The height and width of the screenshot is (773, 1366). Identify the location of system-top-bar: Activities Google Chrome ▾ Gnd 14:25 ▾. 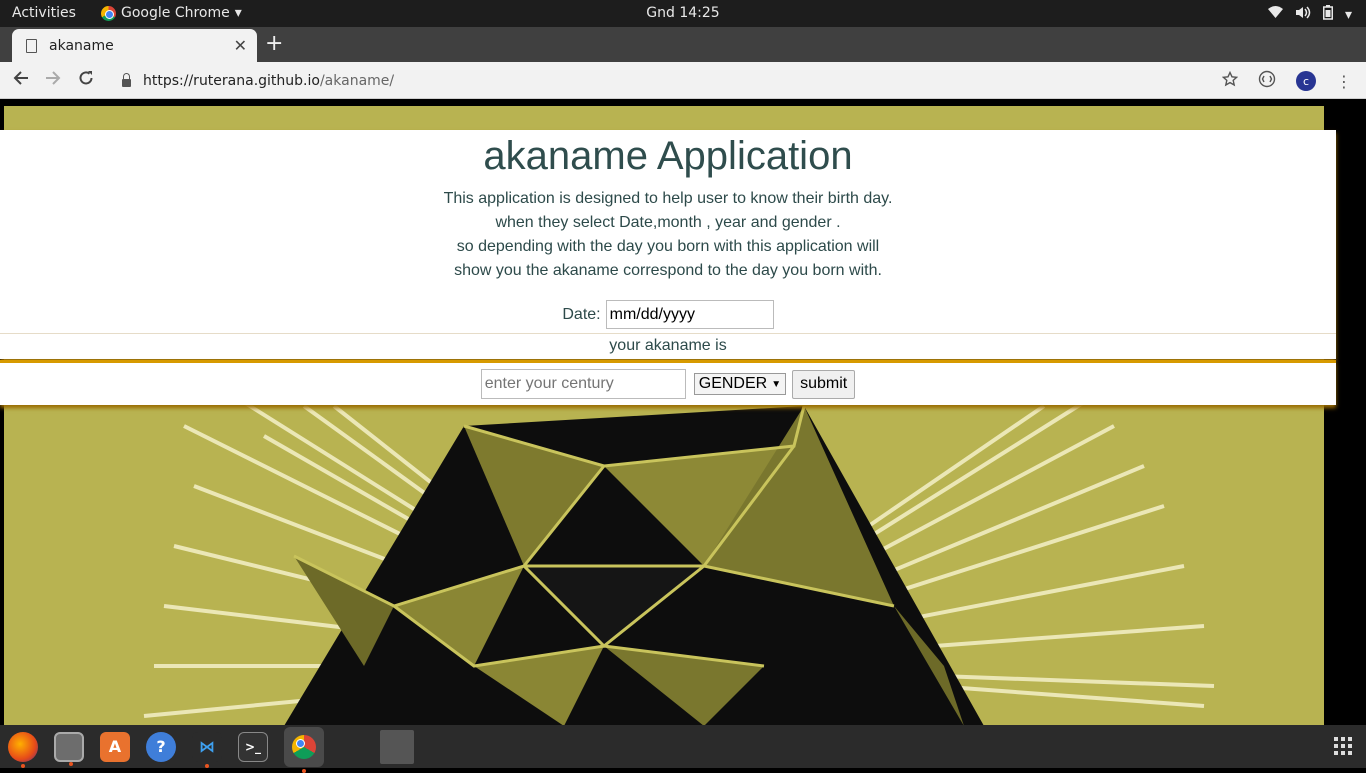
(683, 13).